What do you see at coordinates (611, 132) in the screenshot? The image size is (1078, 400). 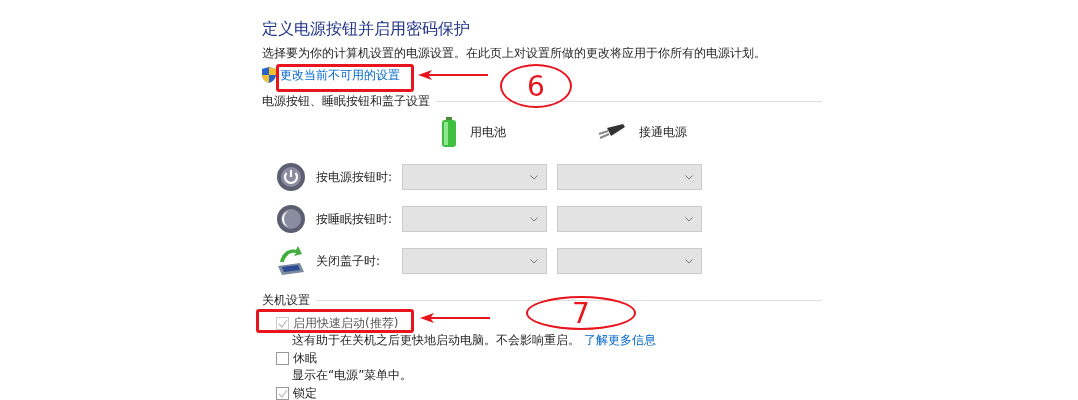 I see `plug-icon` at bounding box center [611, 132].